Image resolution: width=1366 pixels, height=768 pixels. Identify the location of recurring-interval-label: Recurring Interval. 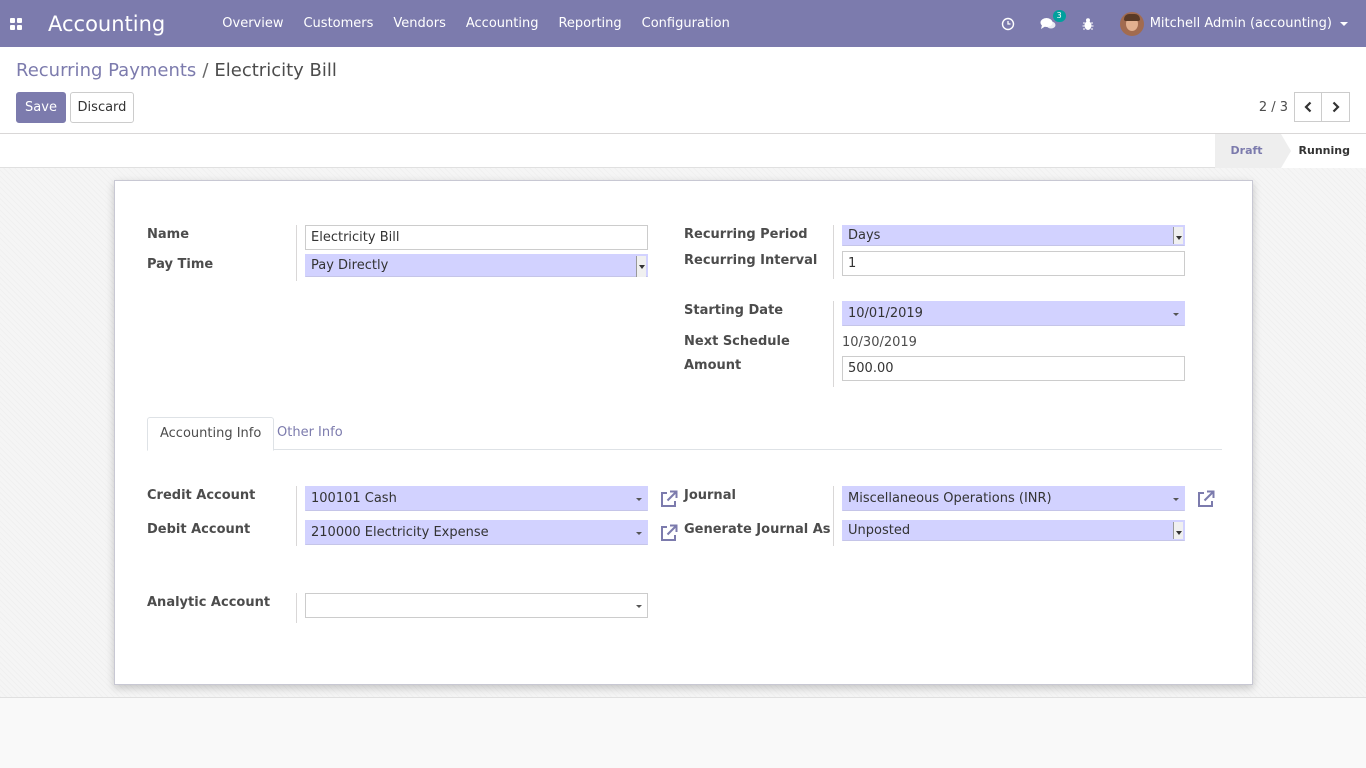
(751, 260).